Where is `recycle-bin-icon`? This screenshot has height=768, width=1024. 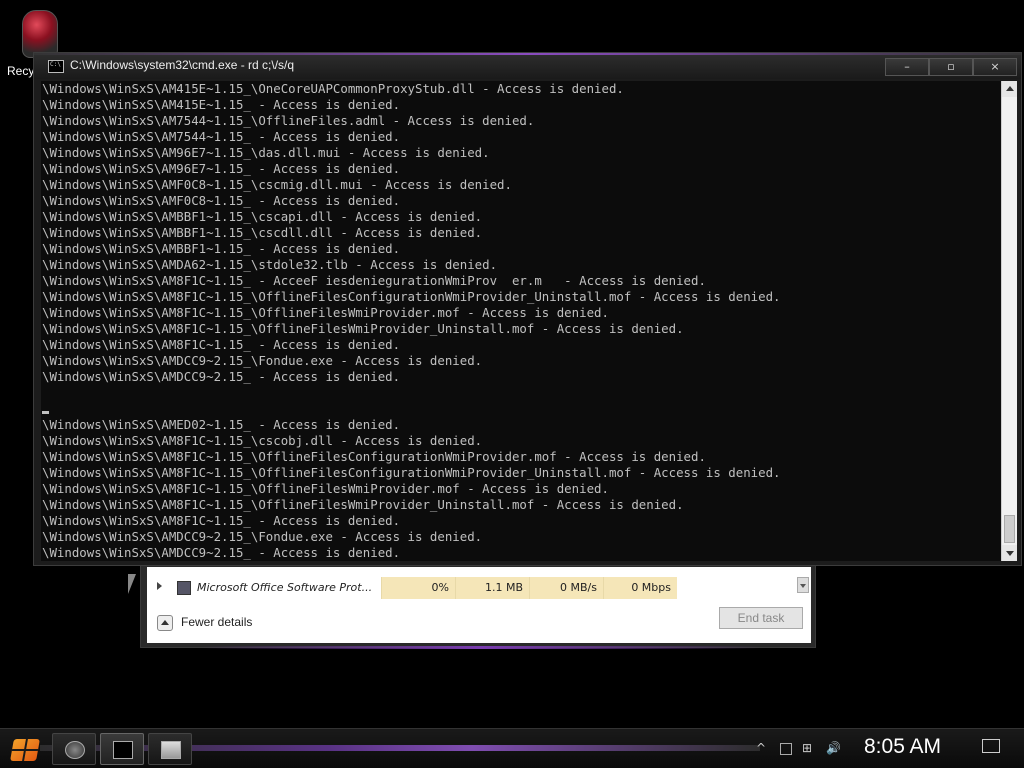 recycle-bin-icon is located at coordinates (40, 34).